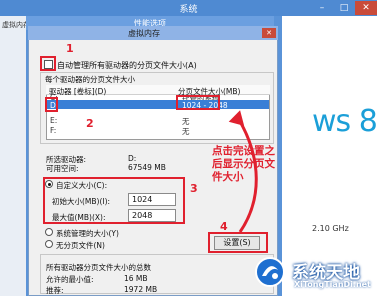  Describe the element at coordinates (322, 8) in the screenshot. I see `minimize-button: –` at that location.